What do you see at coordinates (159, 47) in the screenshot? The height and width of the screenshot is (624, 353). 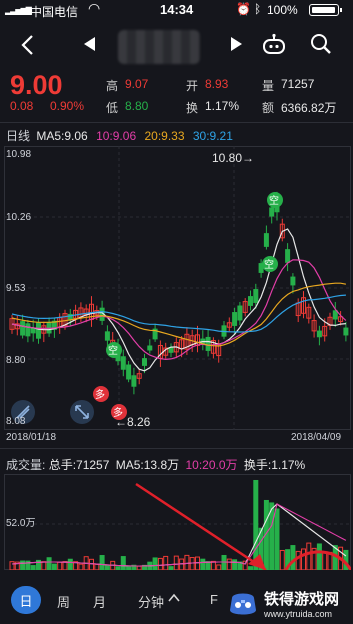 I see `stock-name` at bounding box center [159, 47].